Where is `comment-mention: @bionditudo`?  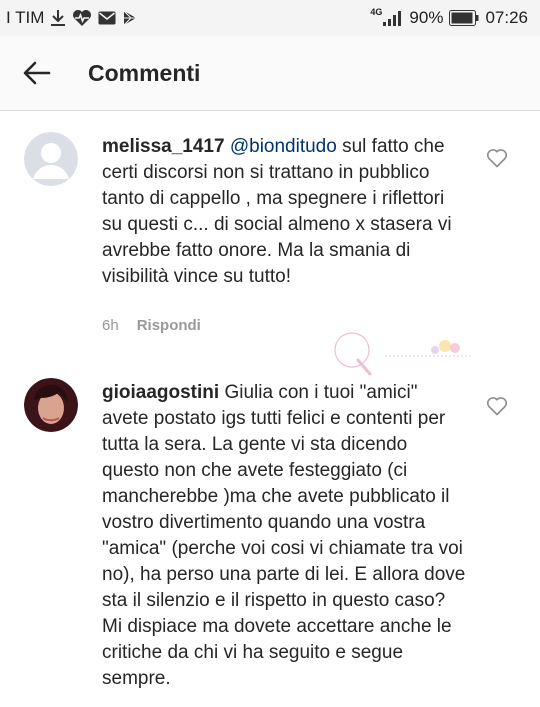
comment-mention: @bionditudo is located at coordinates (283, 146).